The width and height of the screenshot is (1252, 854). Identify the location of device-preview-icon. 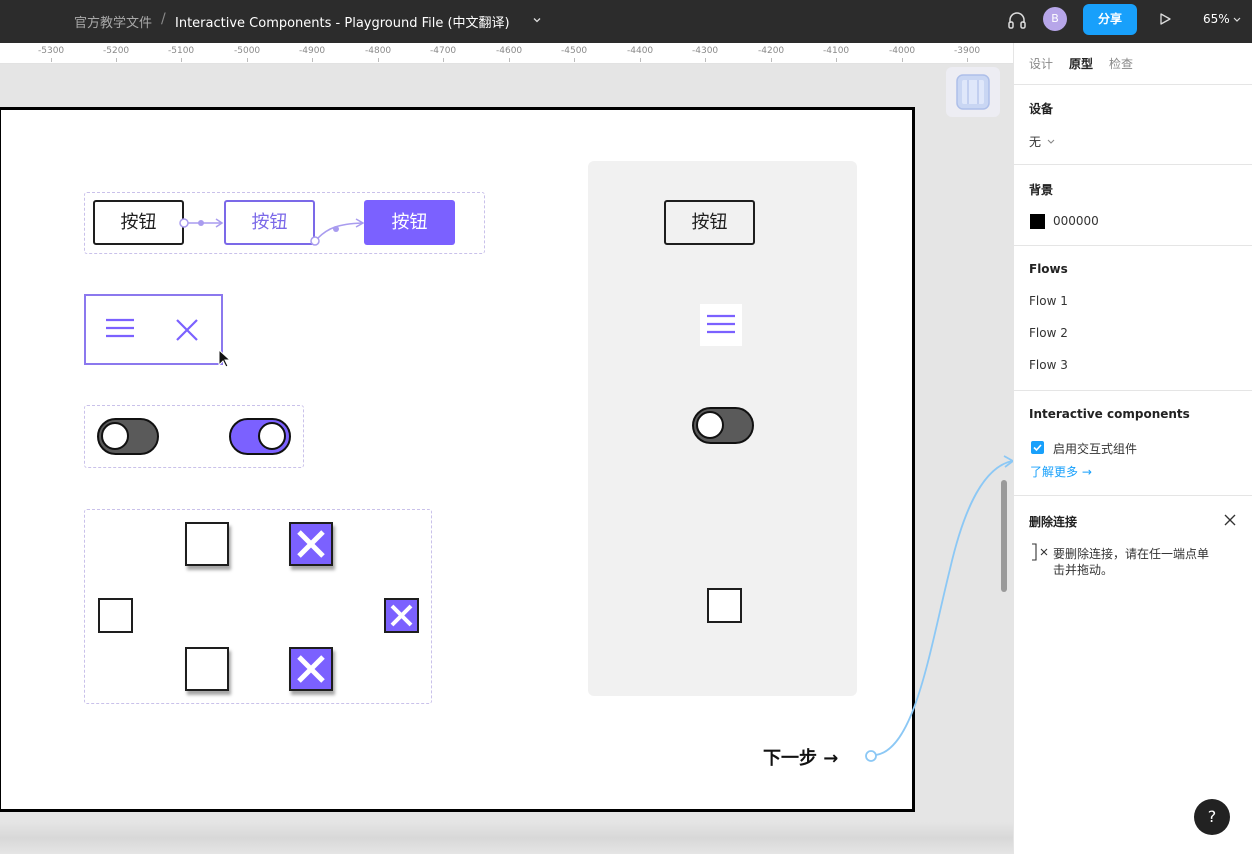
(973, 92).